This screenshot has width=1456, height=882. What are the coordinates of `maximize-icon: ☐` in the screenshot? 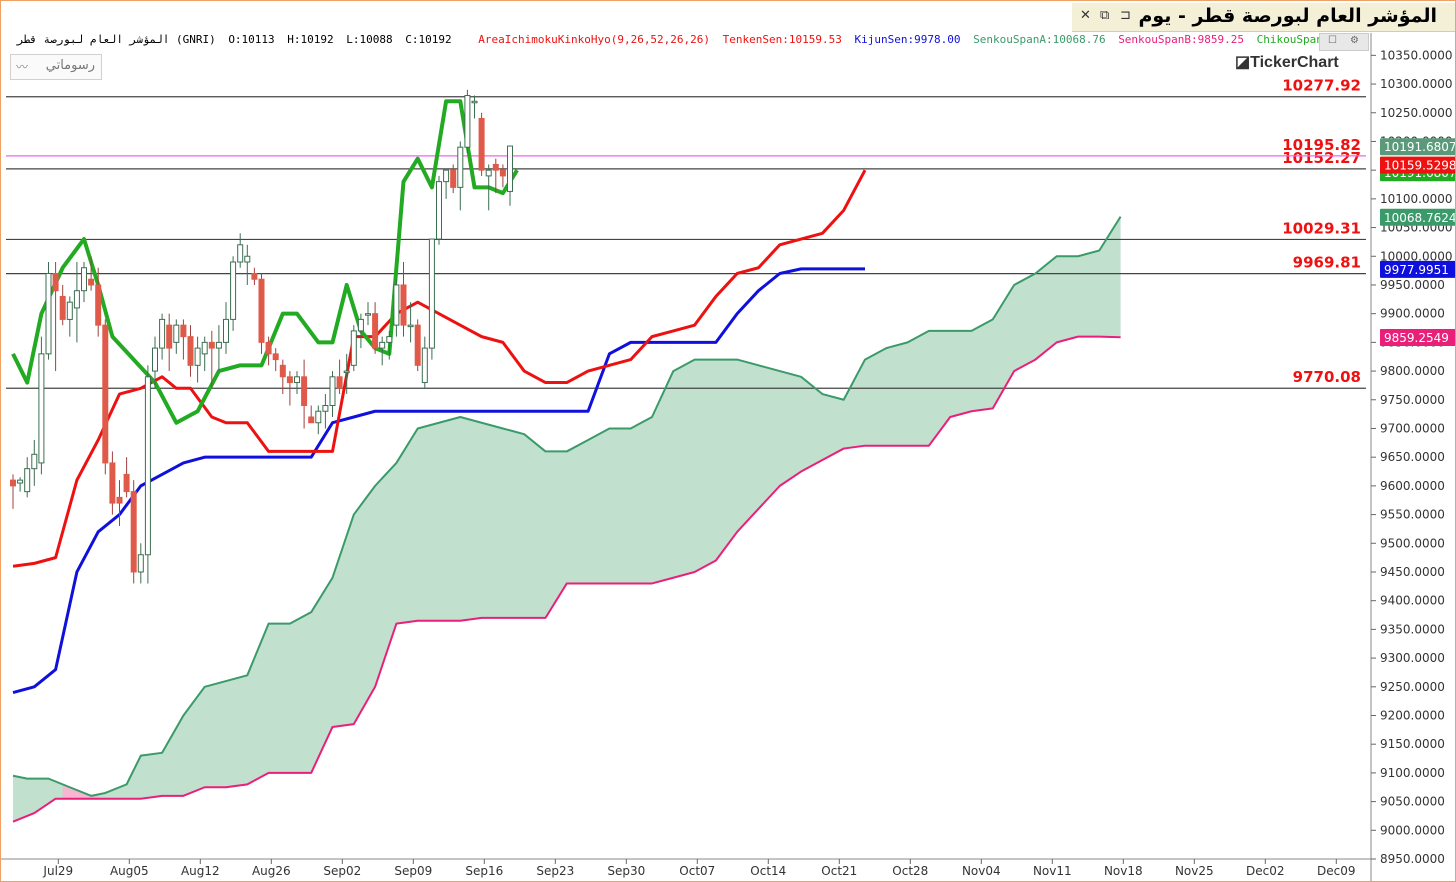 It's located at (1332, 40).